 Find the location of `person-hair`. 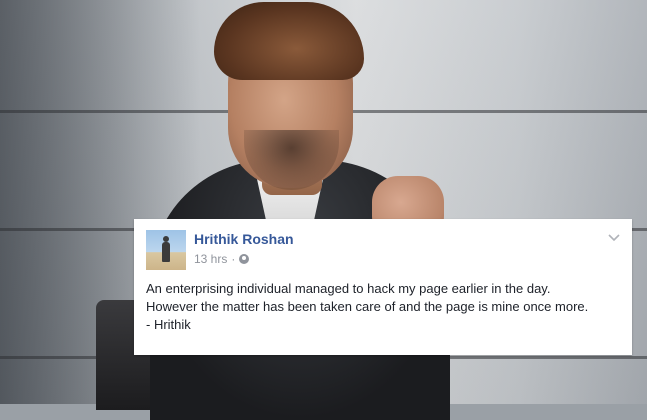

person-hair is located at coordinates (289, 41).